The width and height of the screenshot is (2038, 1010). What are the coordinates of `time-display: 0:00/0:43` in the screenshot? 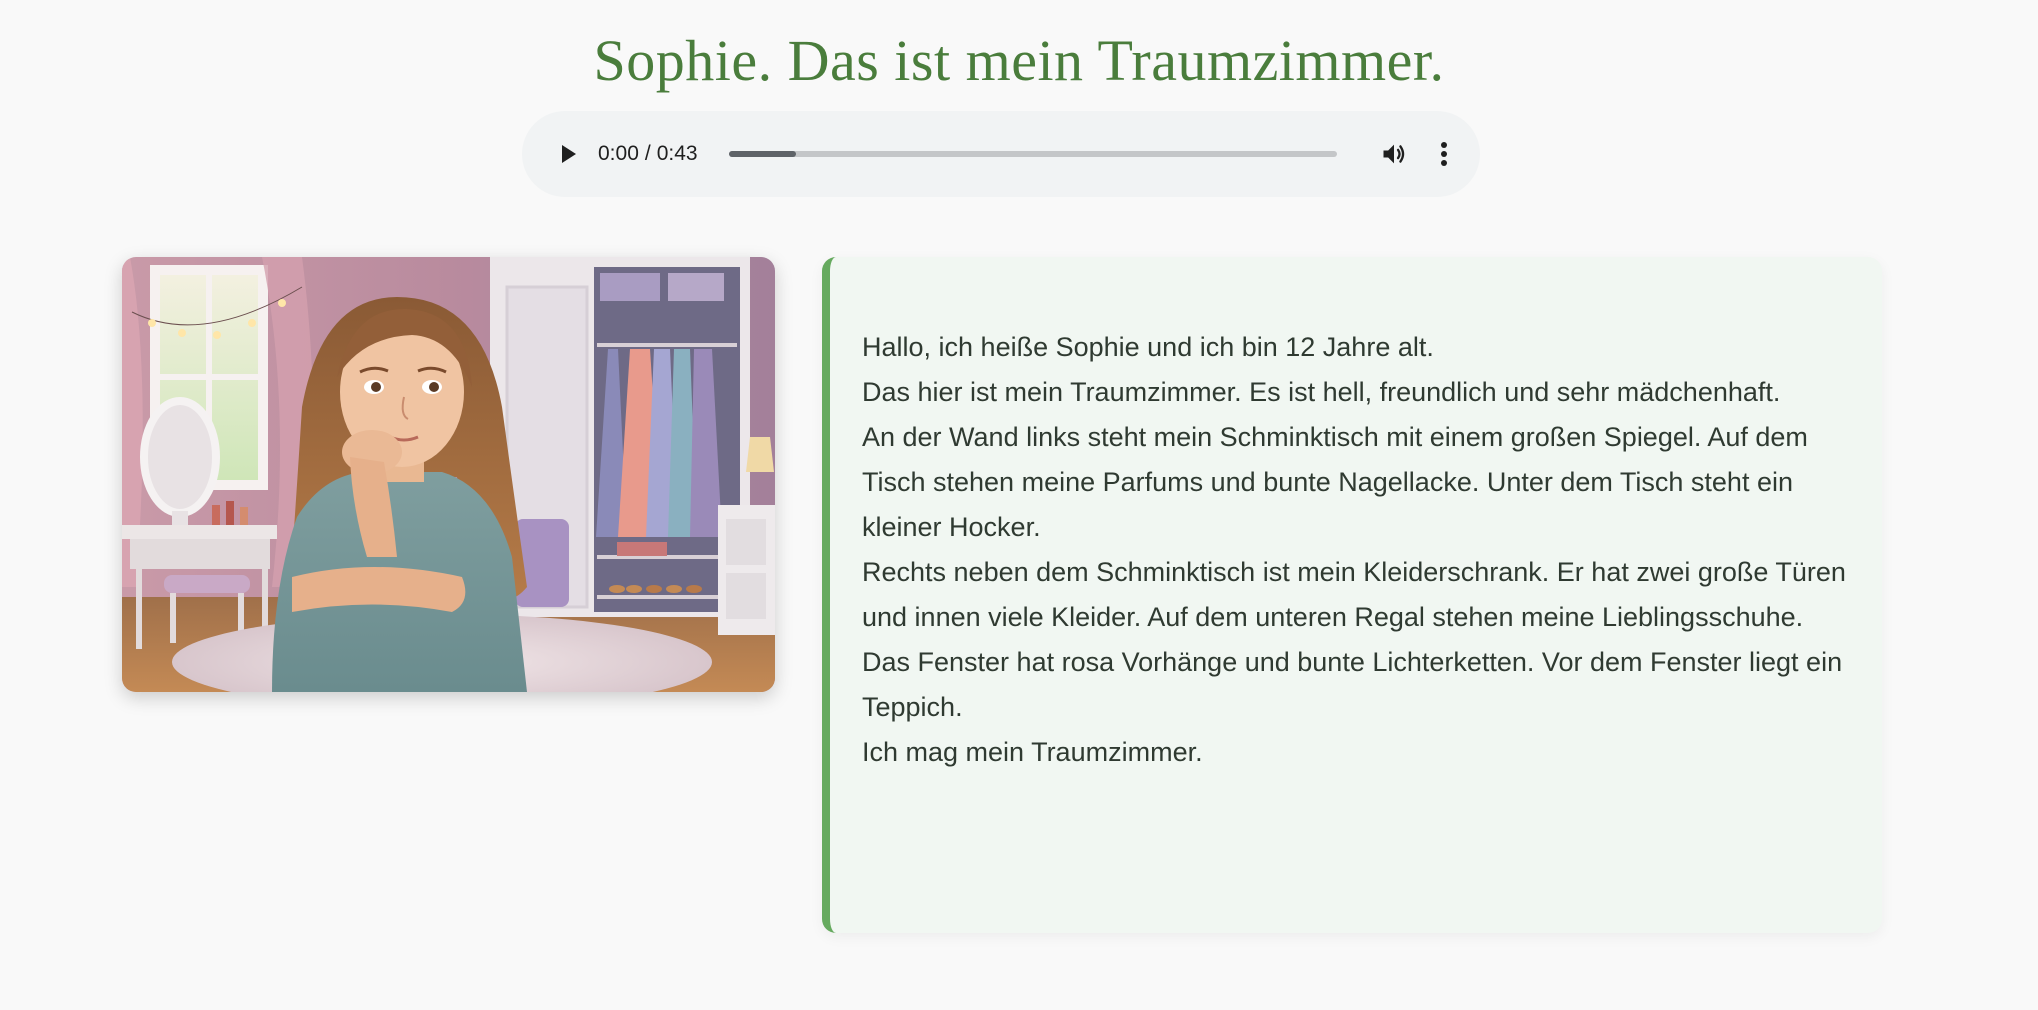 It's located at (648, 154).